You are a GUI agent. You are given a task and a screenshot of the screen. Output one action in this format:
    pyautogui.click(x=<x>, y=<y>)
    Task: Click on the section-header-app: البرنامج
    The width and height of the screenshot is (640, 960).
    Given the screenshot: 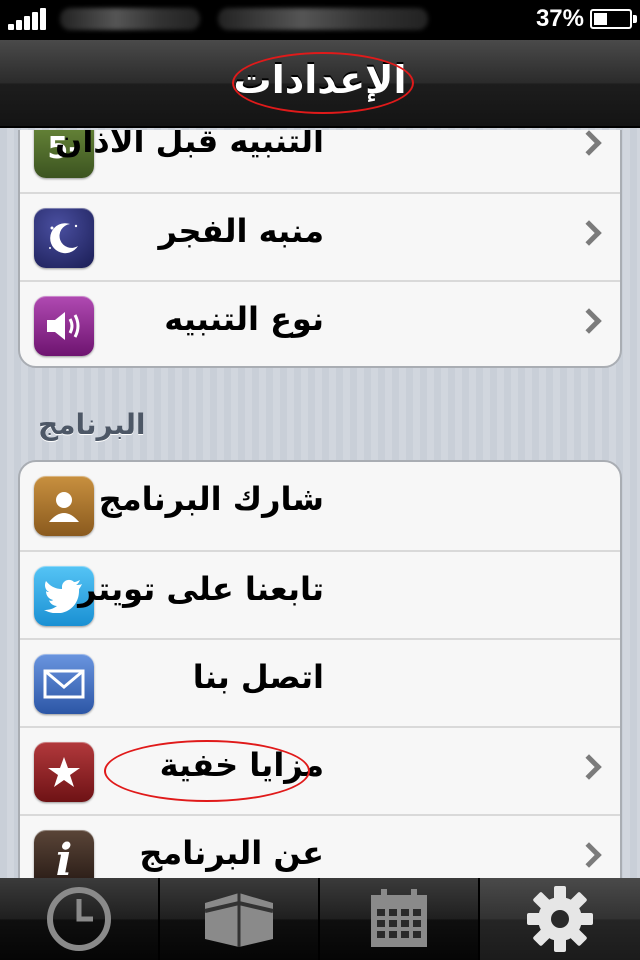 What is the action you would take?
    pyautogui.click(x=92, y=424)
    